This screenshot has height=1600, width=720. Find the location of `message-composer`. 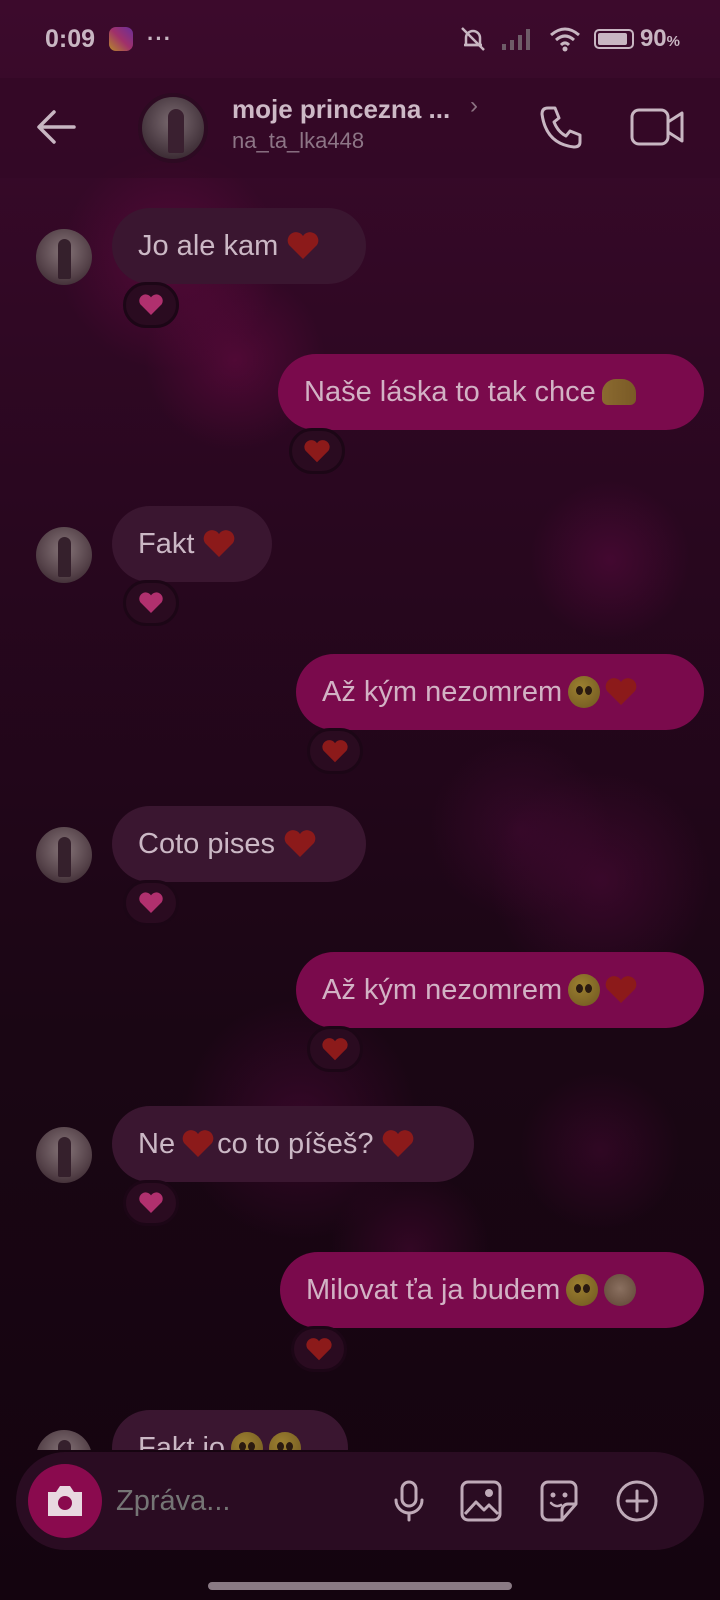

message-composer is located at coordinates (360, 1501).